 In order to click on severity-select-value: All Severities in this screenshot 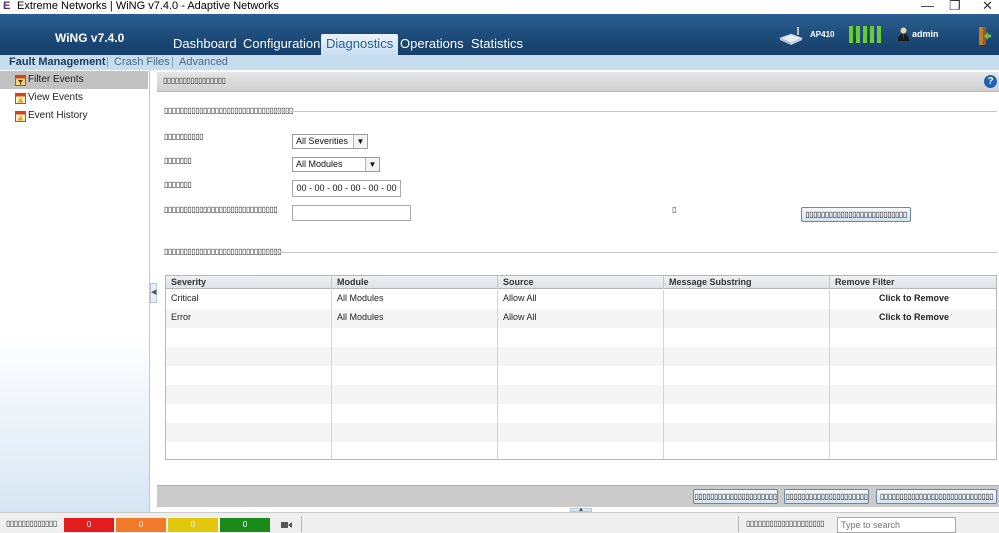, I will do `click(322, 141)`.